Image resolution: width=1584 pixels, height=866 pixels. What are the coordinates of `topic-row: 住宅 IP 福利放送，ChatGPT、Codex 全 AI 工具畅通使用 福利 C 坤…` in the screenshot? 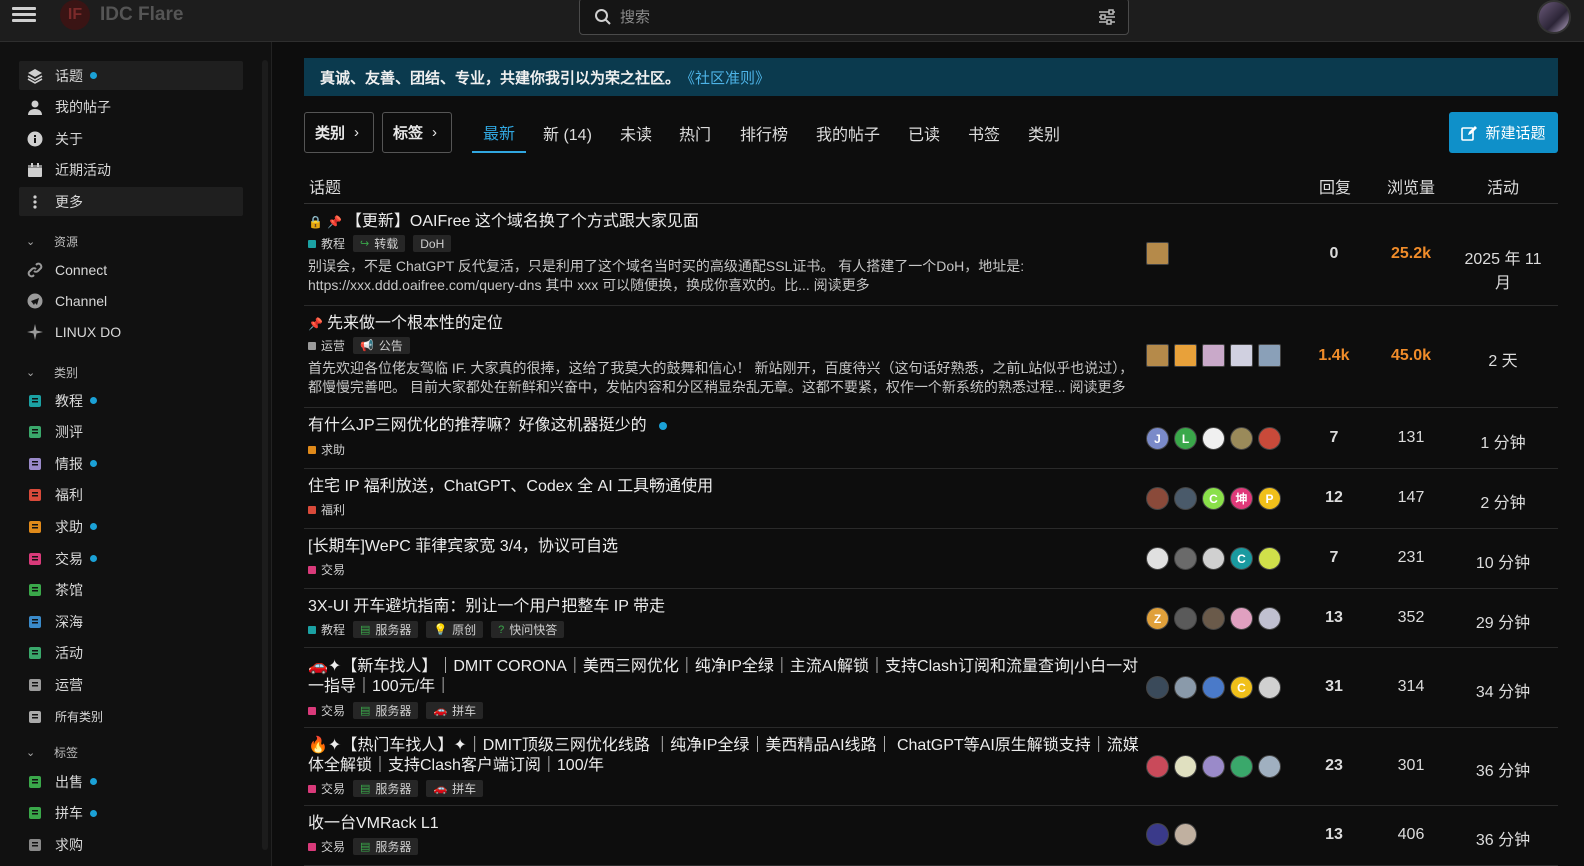 It's located at (931, 499).